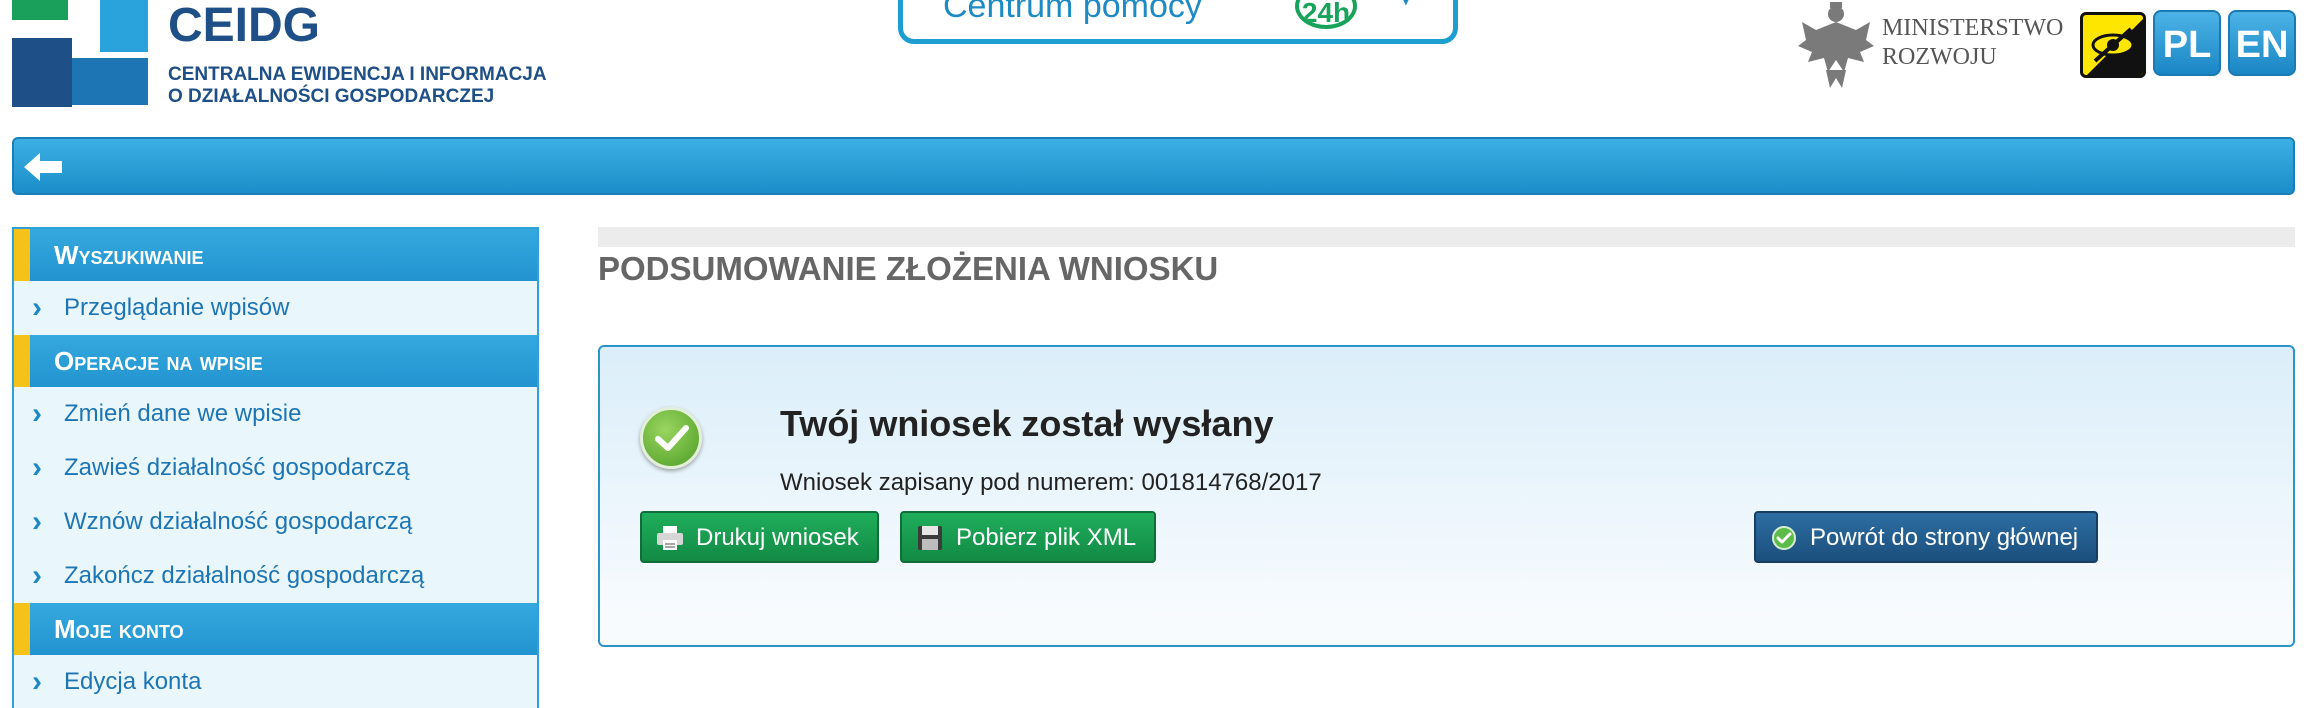 The height and width of the screenshot is (708, 2317). Describe the element at coordinates (777, 537) in the screenshot. I see `print-application-label: Drukuj wniosek` at that location.